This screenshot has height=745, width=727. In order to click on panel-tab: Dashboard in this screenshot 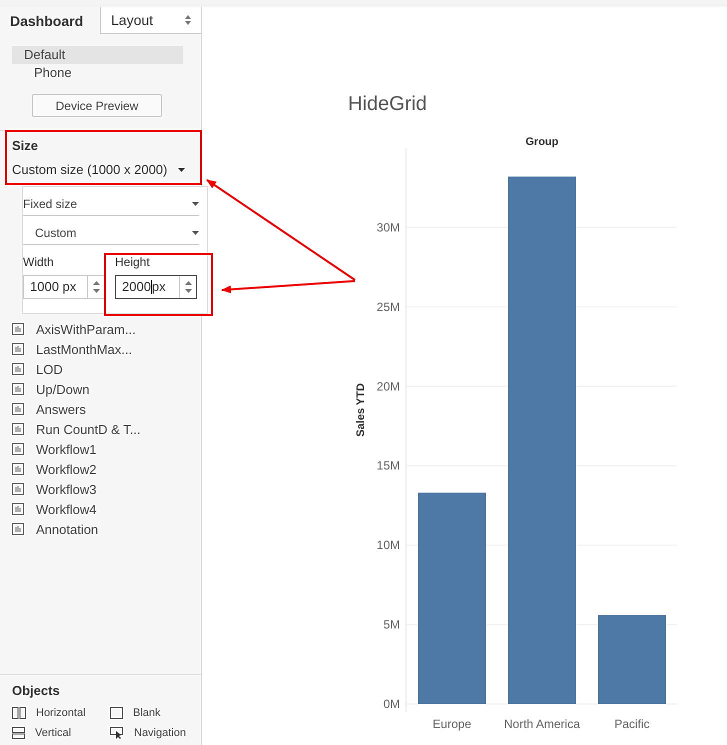, I will do `click(50, 20)`.